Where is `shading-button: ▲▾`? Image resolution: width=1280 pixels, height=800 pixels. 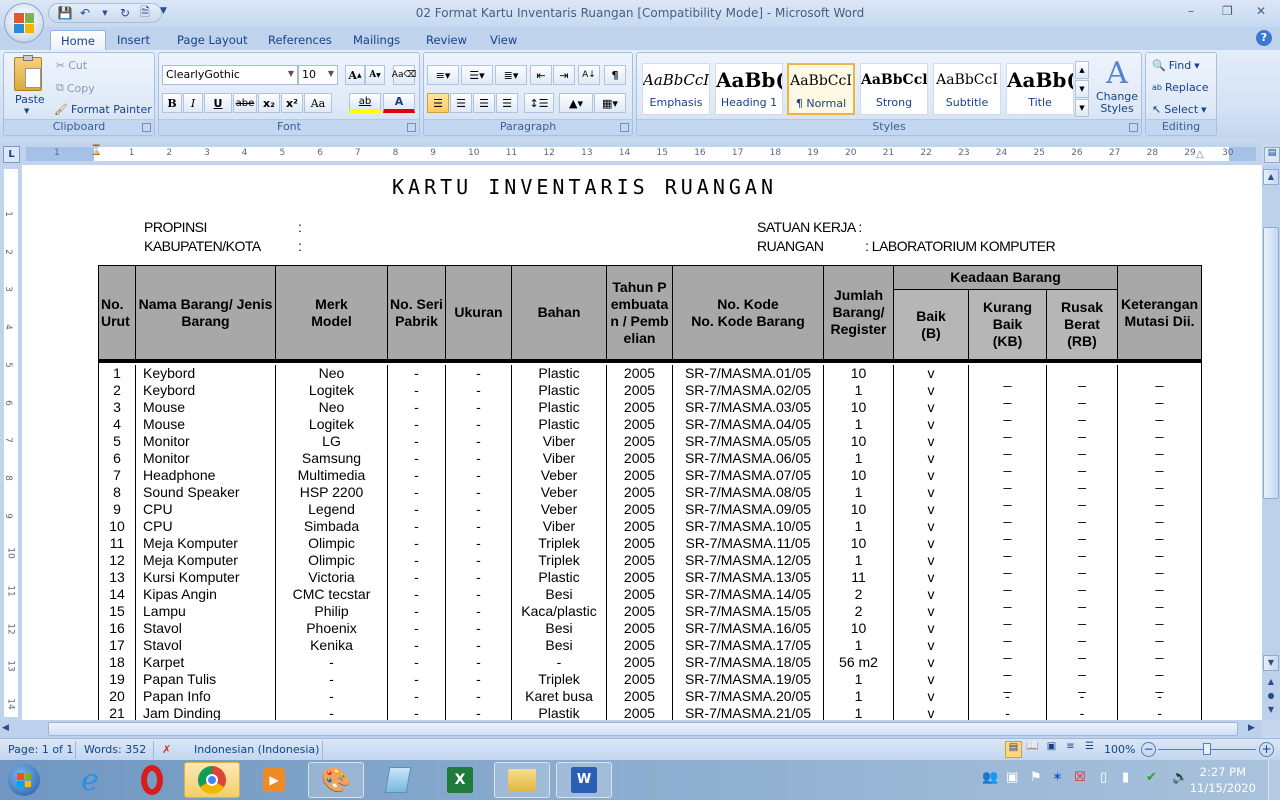 shading-button: ▲▾ is located at coordinates (576, 103).